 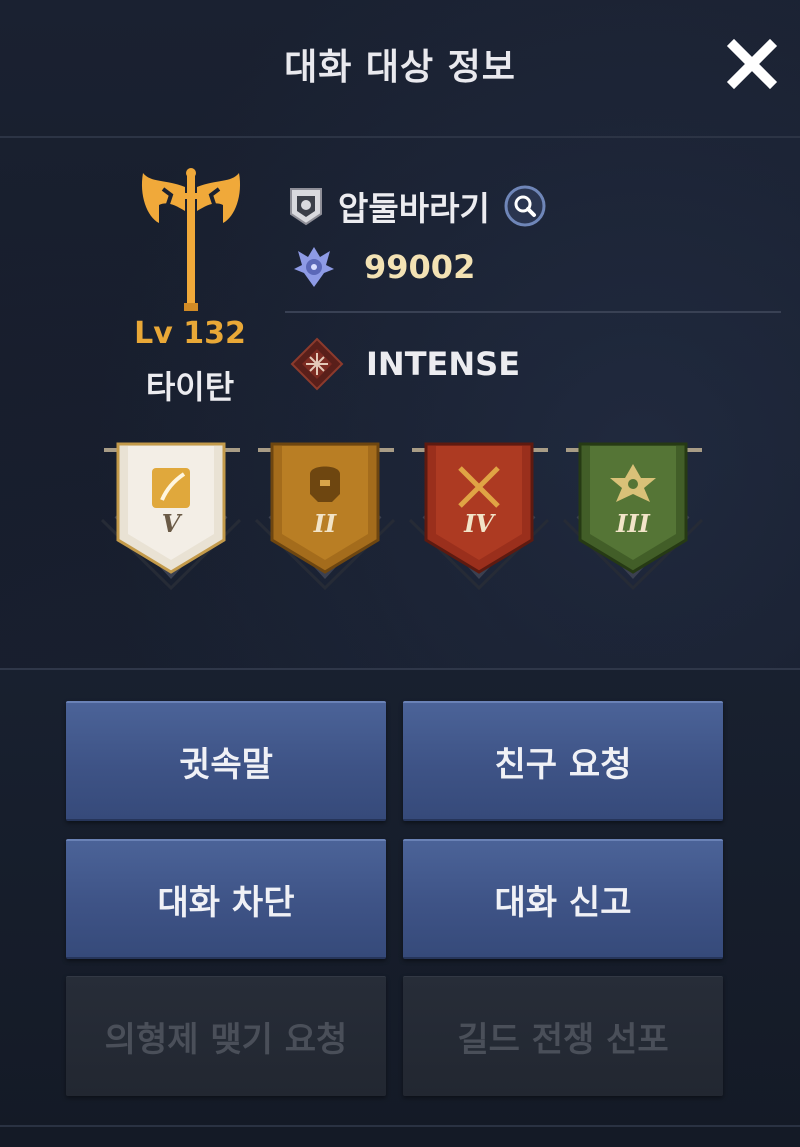 What do you see at coordinates (563, 761) in the screenshot?
I see `friend-request-button: 친구 요청` at bounding box center [563, 761].